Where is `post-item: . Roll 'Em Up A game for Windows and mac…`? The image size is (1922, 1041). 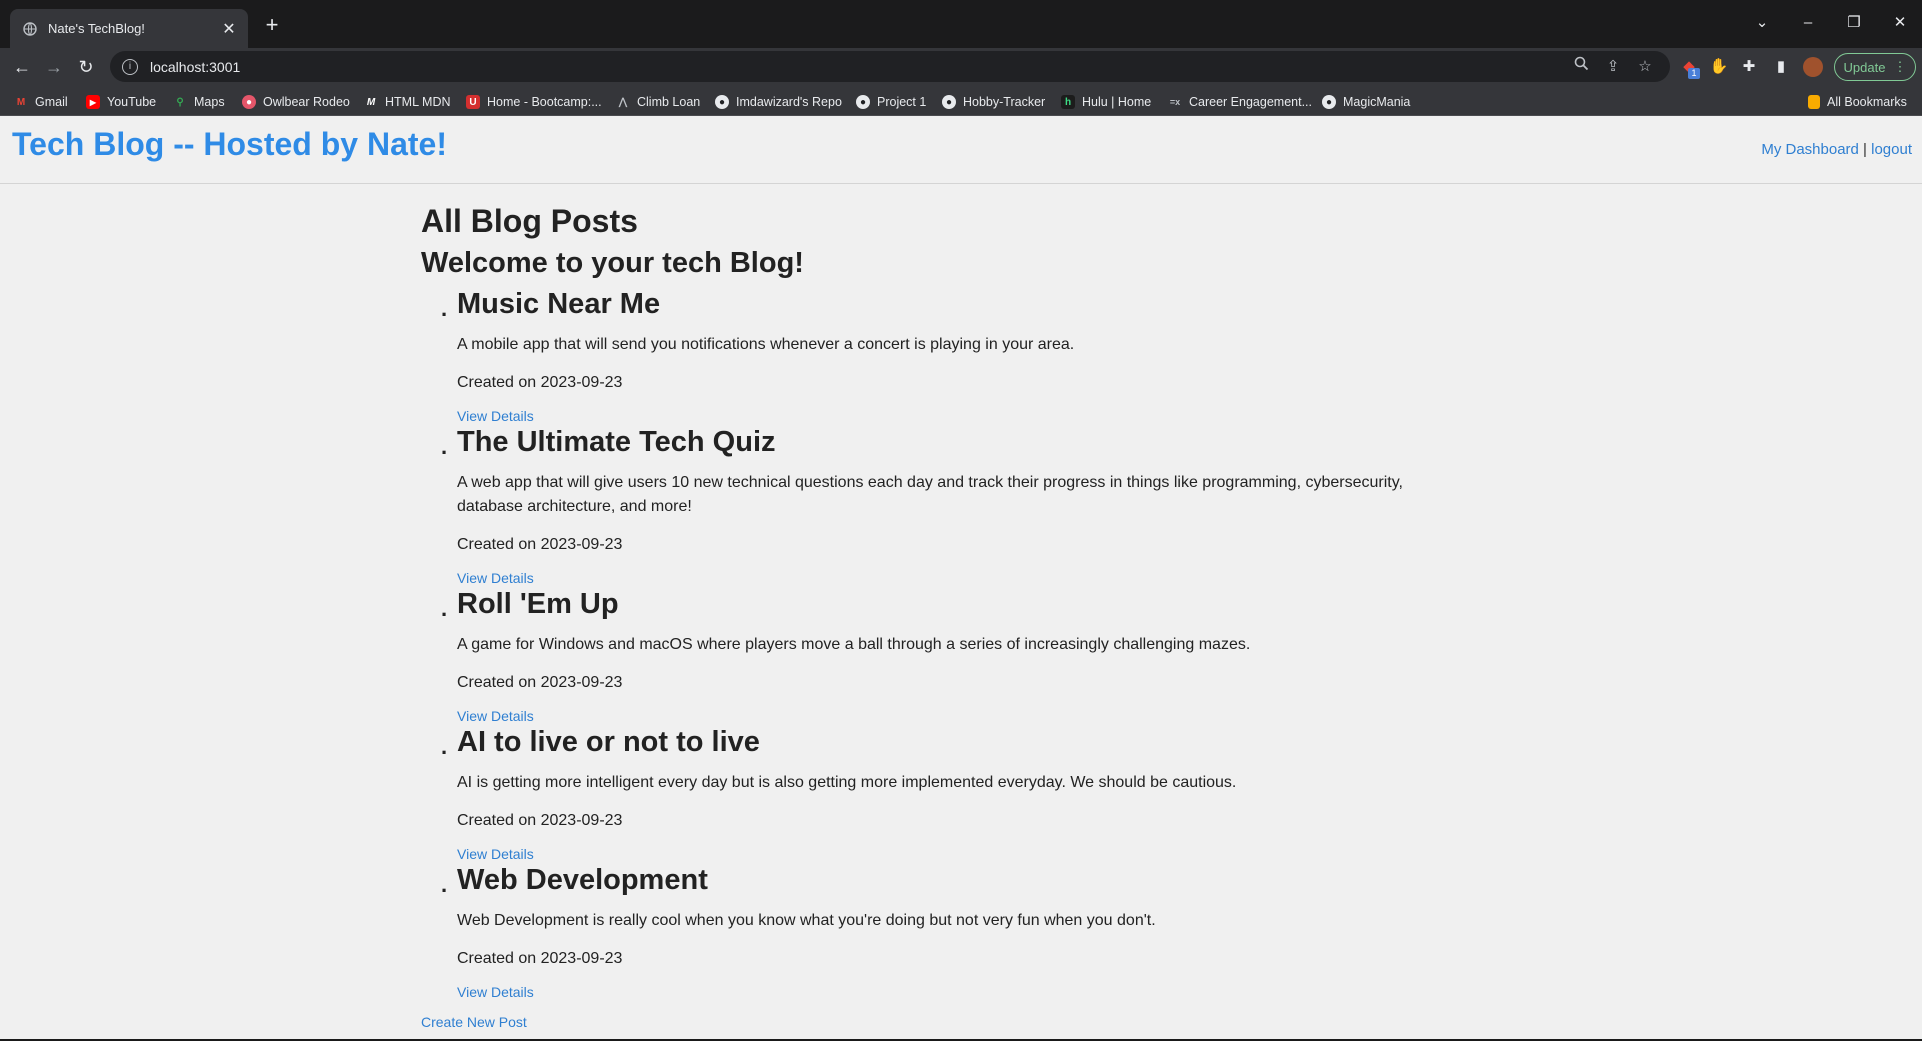
post-item: . Roll 'Em Up A game for Windows and mac… is located at coordinates (981, 656).